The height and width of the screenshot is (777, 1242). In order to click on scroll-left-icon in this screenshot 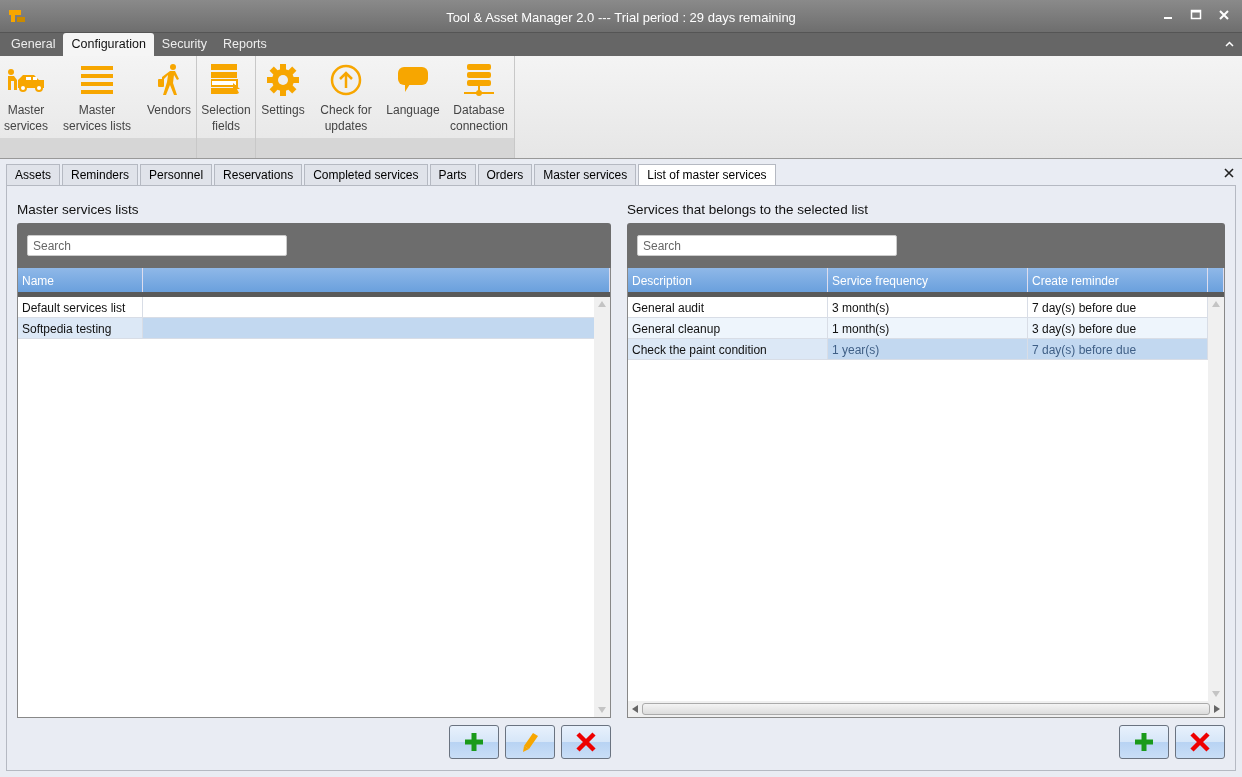, I will do `click(635, 709)`.